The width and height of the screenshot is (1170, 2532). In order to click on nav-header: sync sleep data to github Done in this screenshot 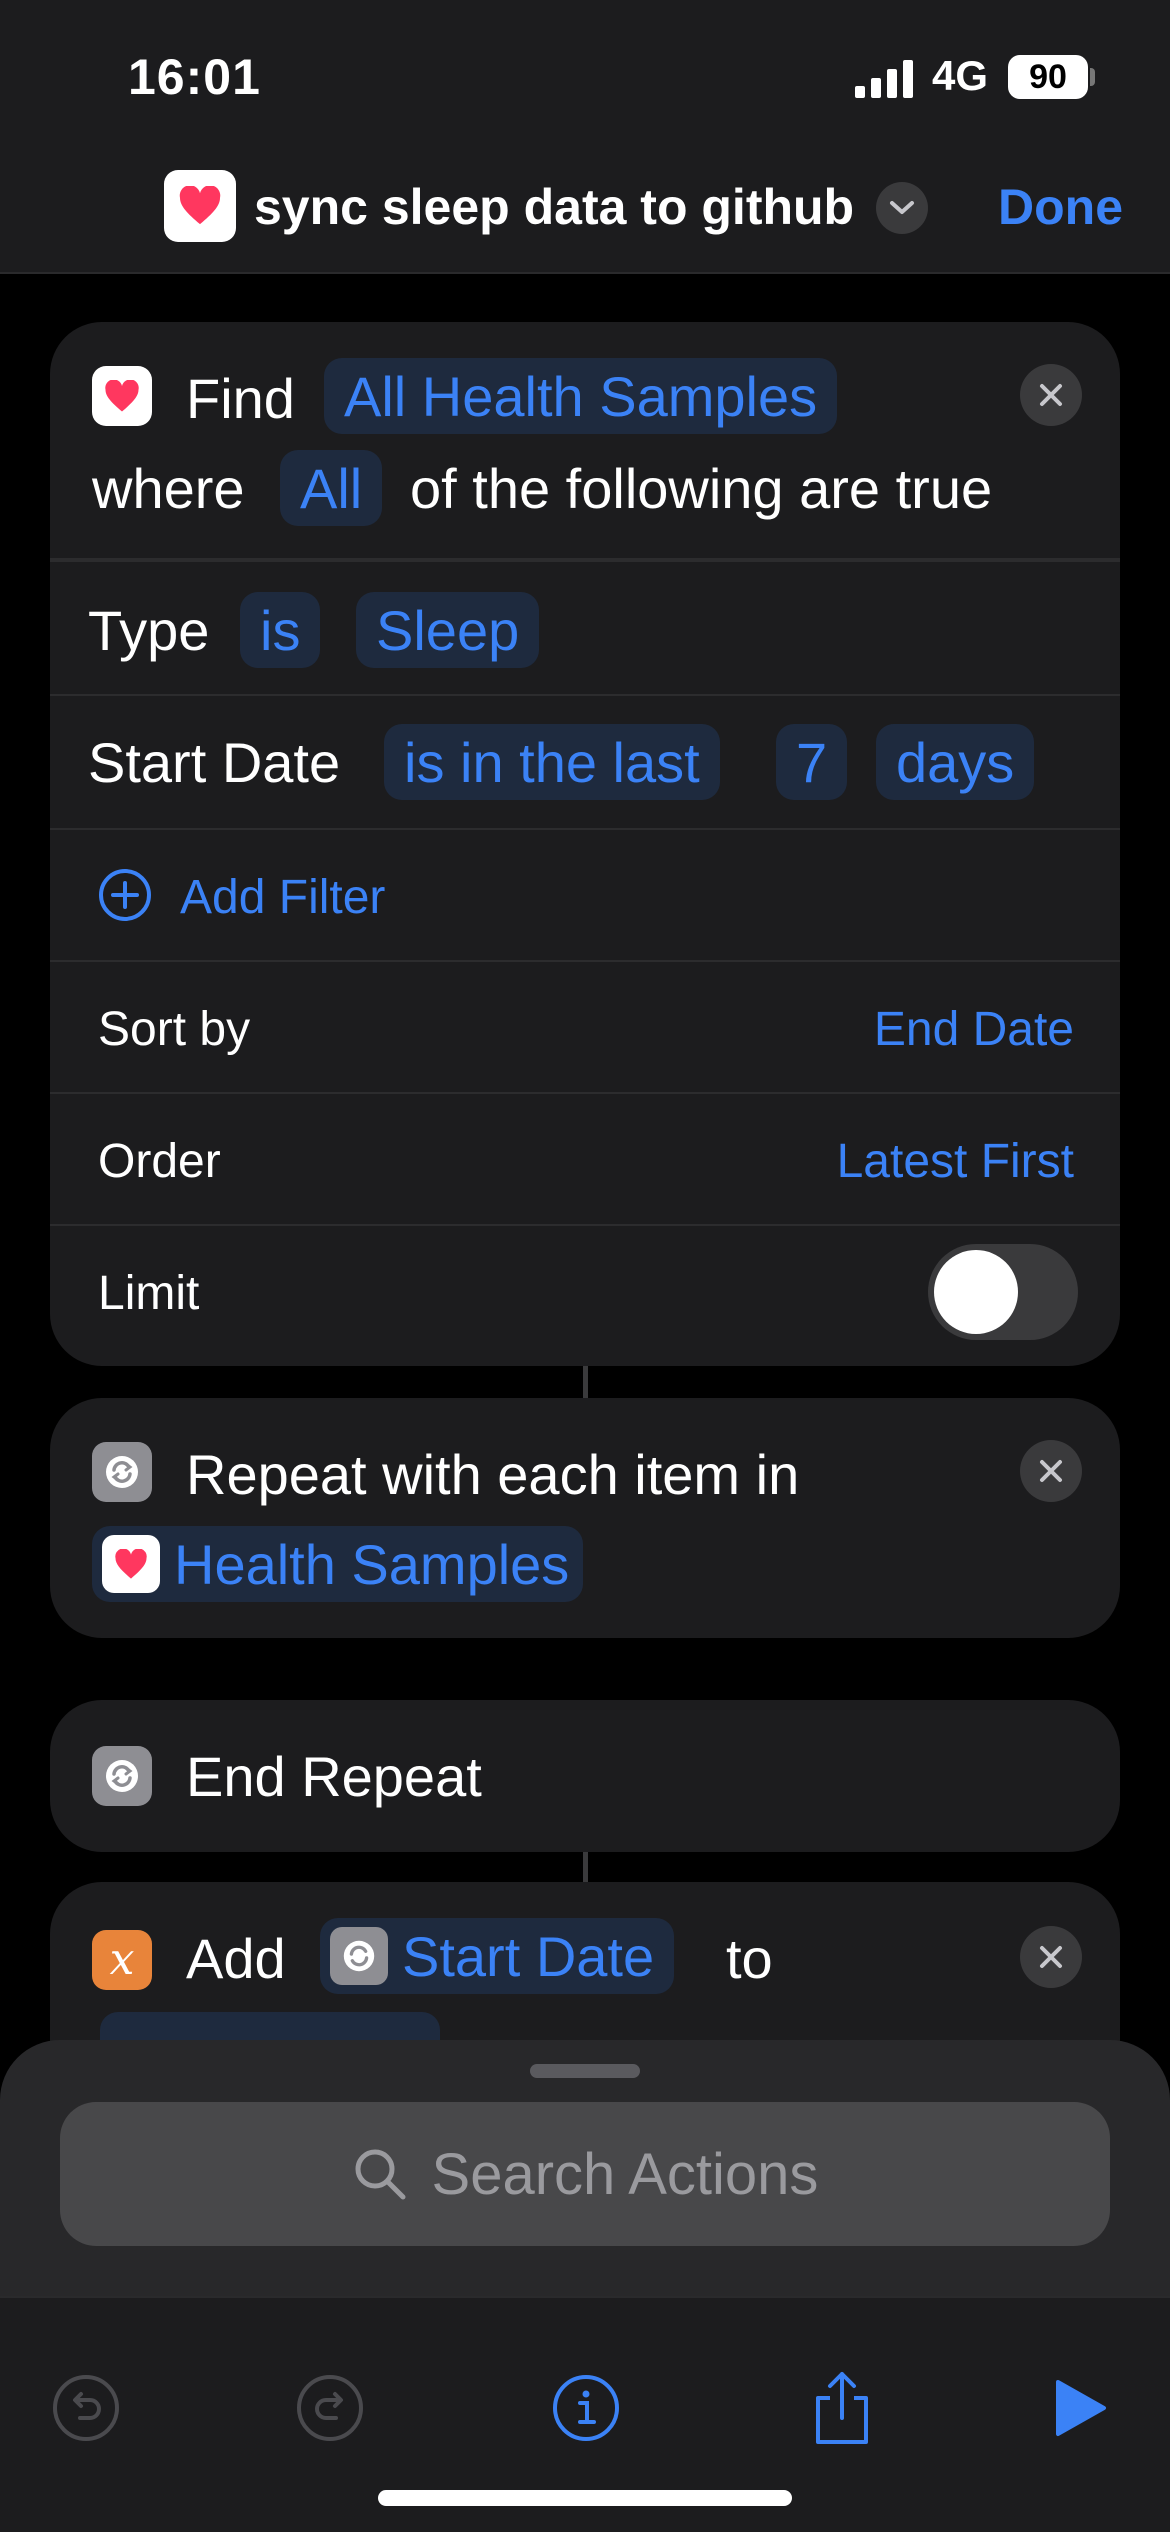, I will do `click(585, 207)`.